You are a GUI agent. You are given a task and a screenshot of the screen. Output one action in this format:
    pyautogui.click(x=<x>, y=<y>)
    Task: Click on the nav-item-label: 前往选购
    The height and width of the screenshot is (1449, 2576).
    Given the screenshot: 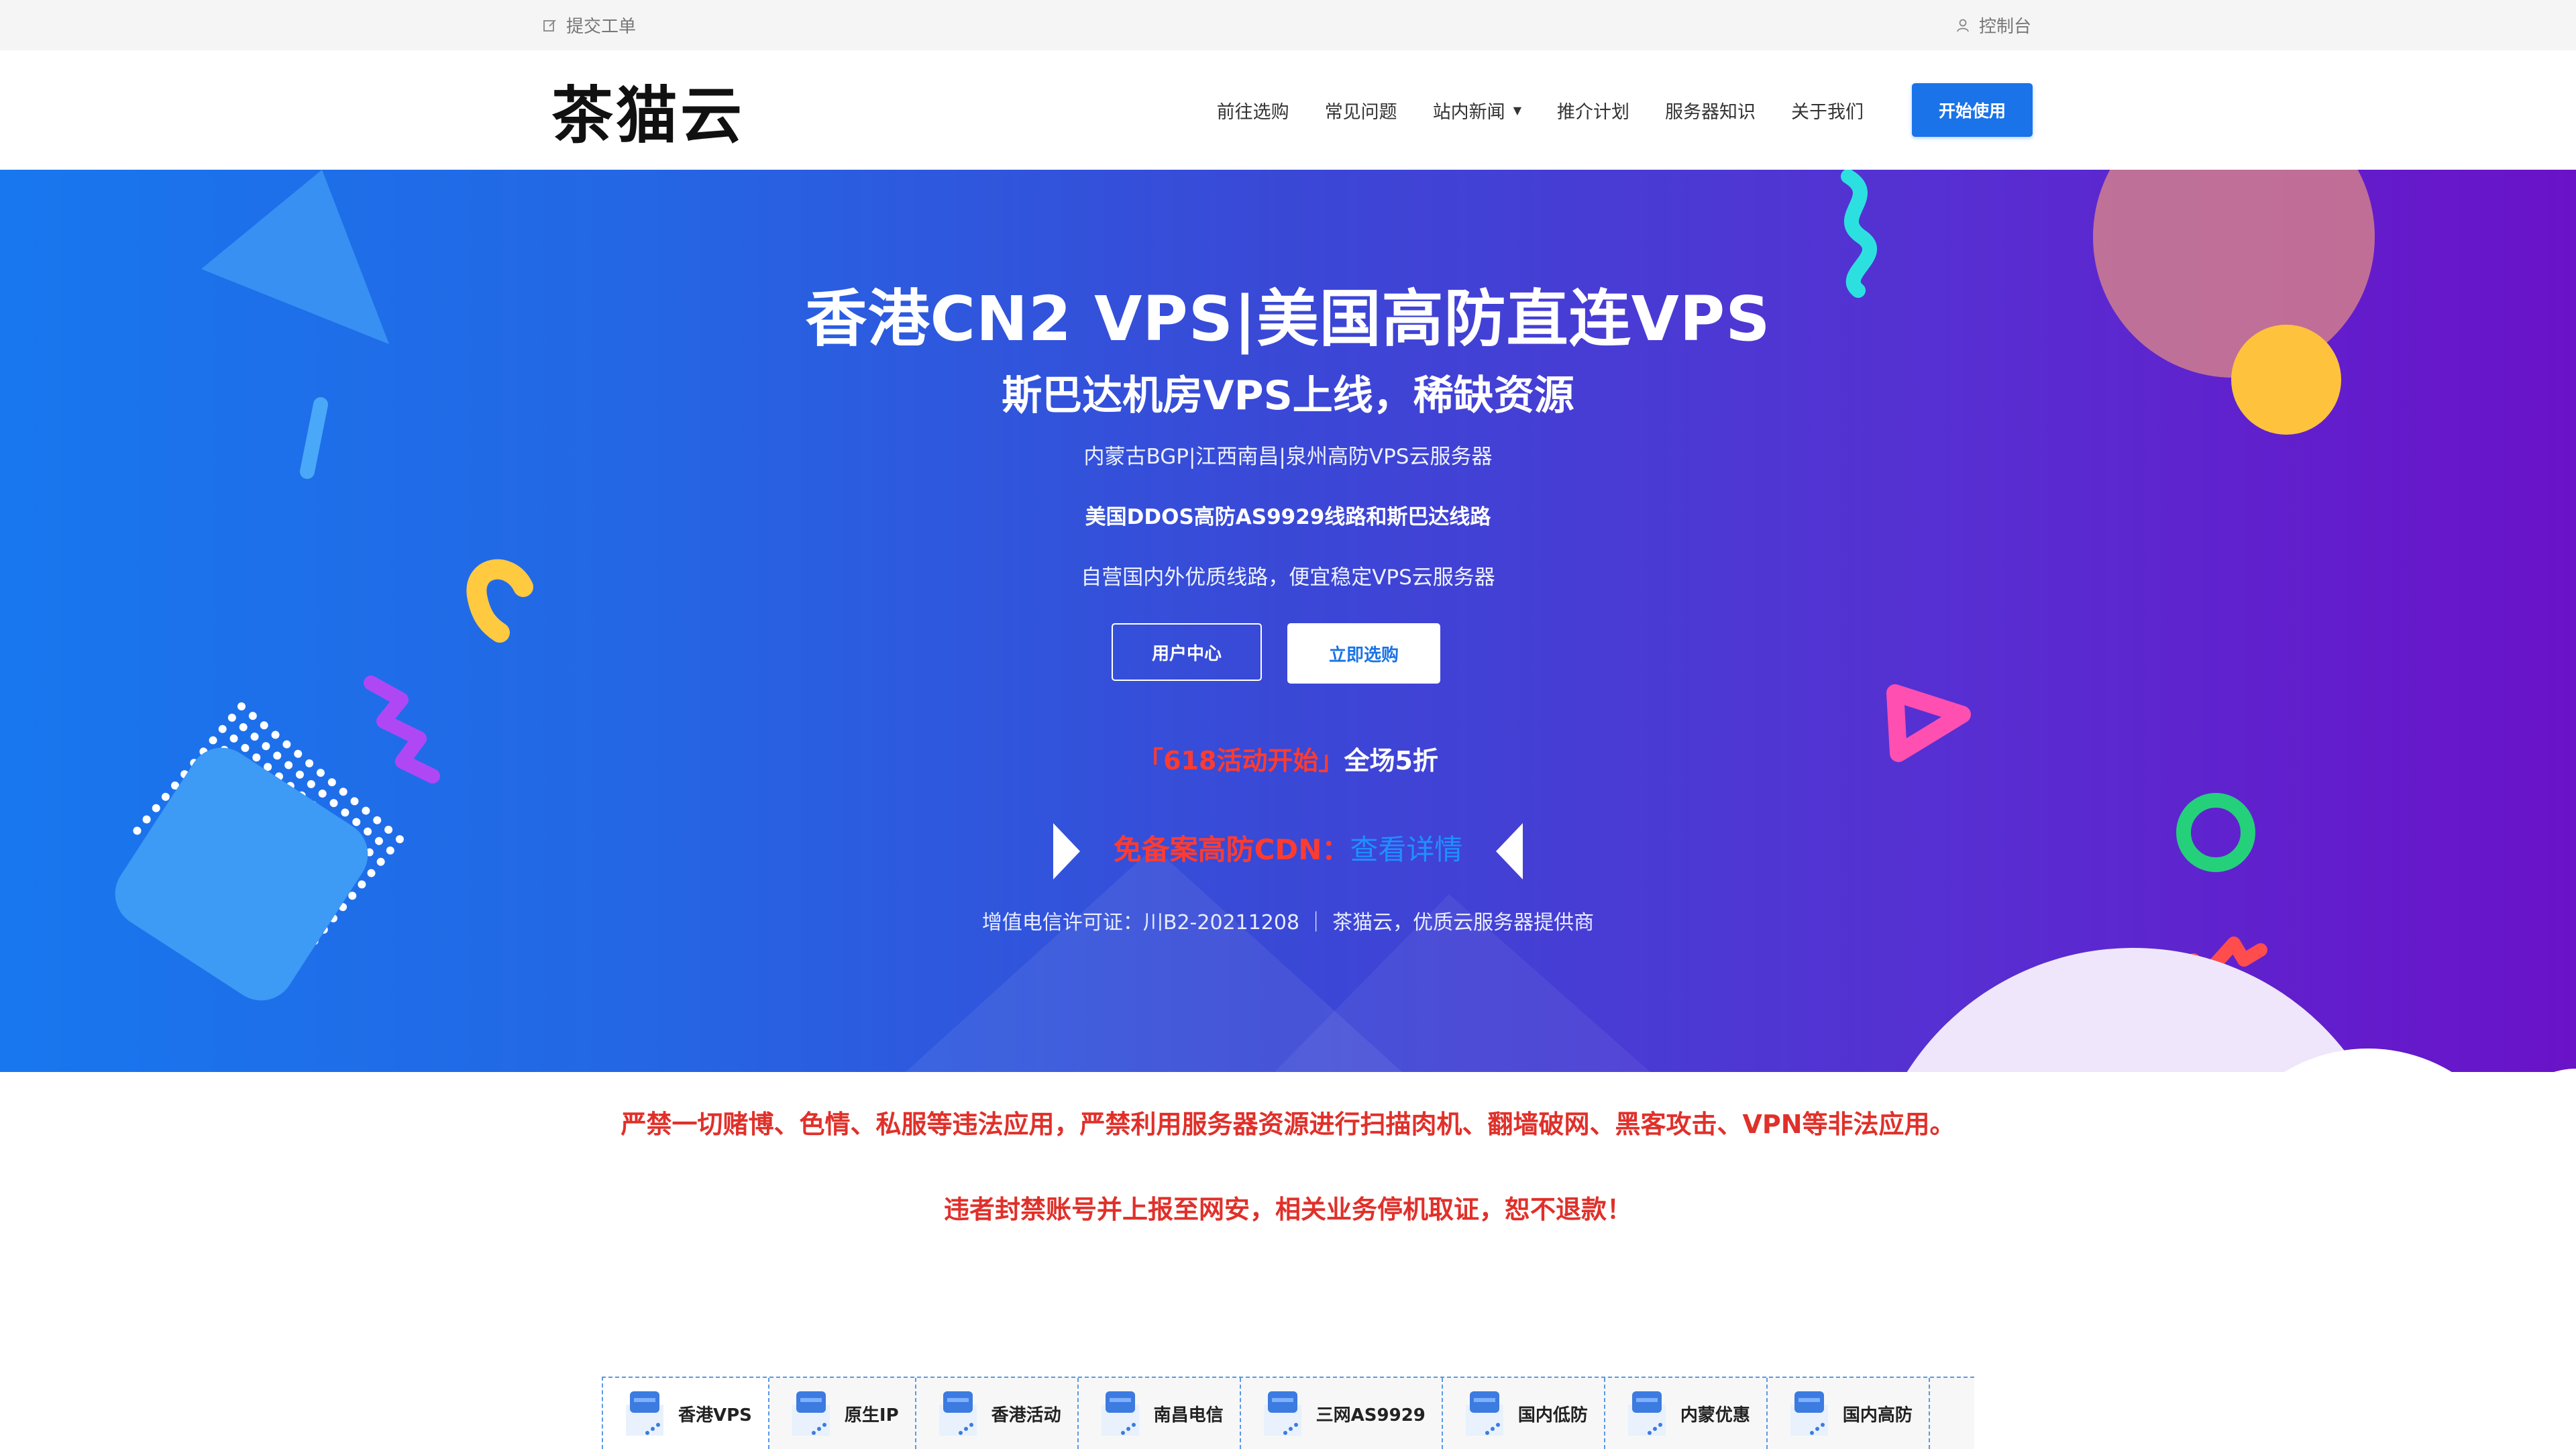 What is the action you would take?
    pyautogui.click(x=1252, y=112)
    